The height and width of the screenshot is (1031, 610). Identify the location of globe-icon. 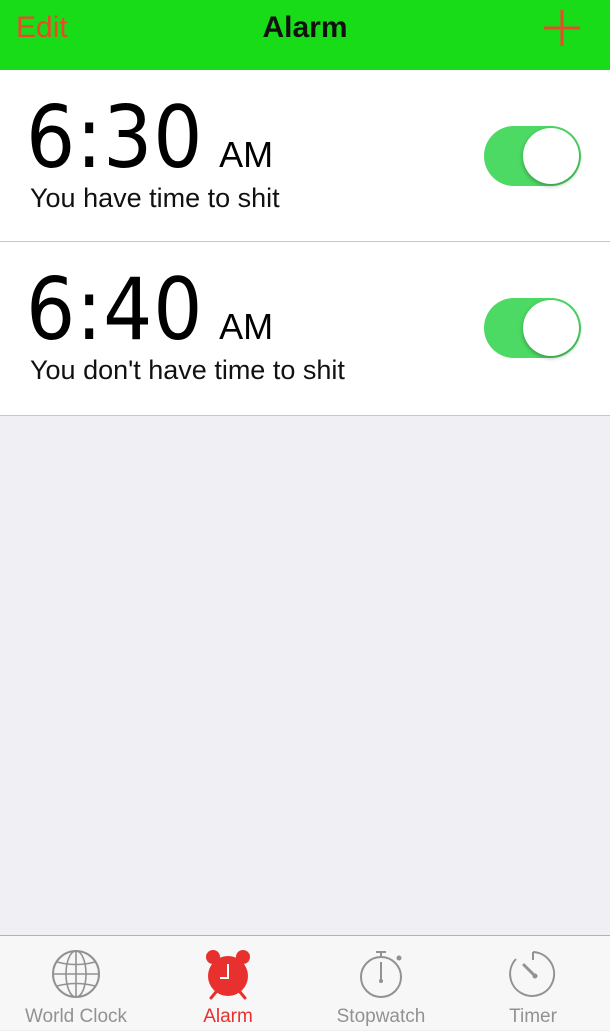
(76, 974).